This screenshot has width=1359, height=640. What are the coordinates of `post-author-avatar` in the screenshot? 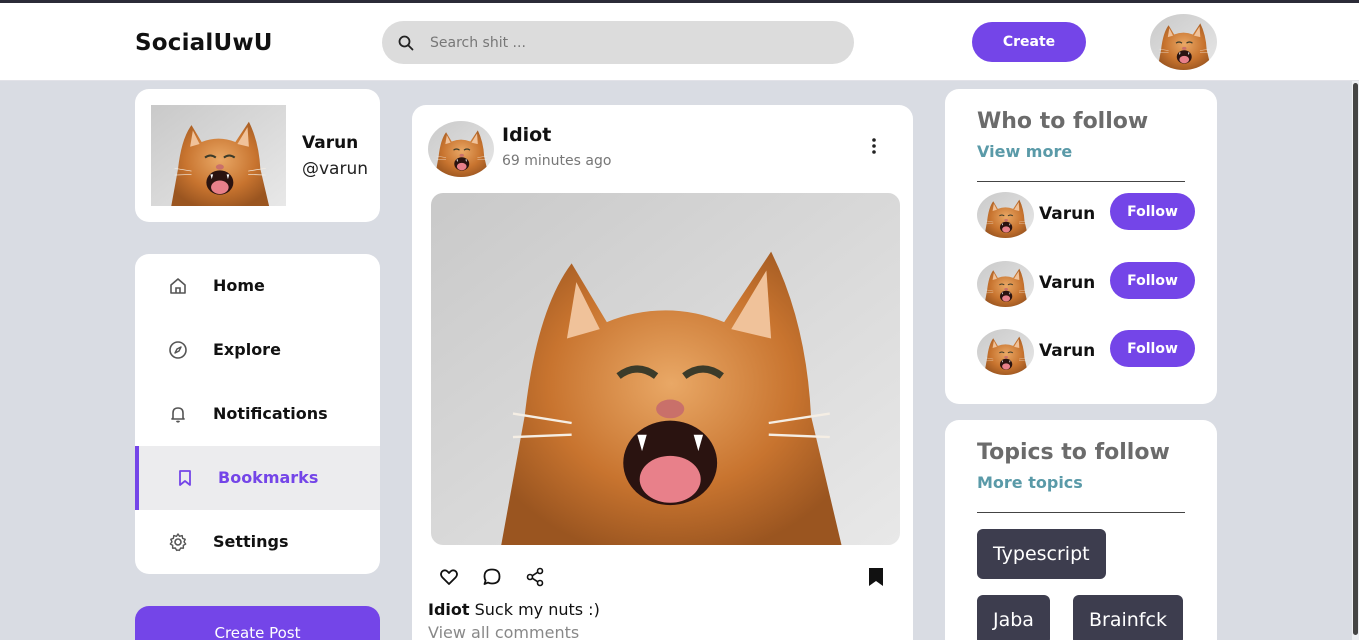 It's located at (461, 149).